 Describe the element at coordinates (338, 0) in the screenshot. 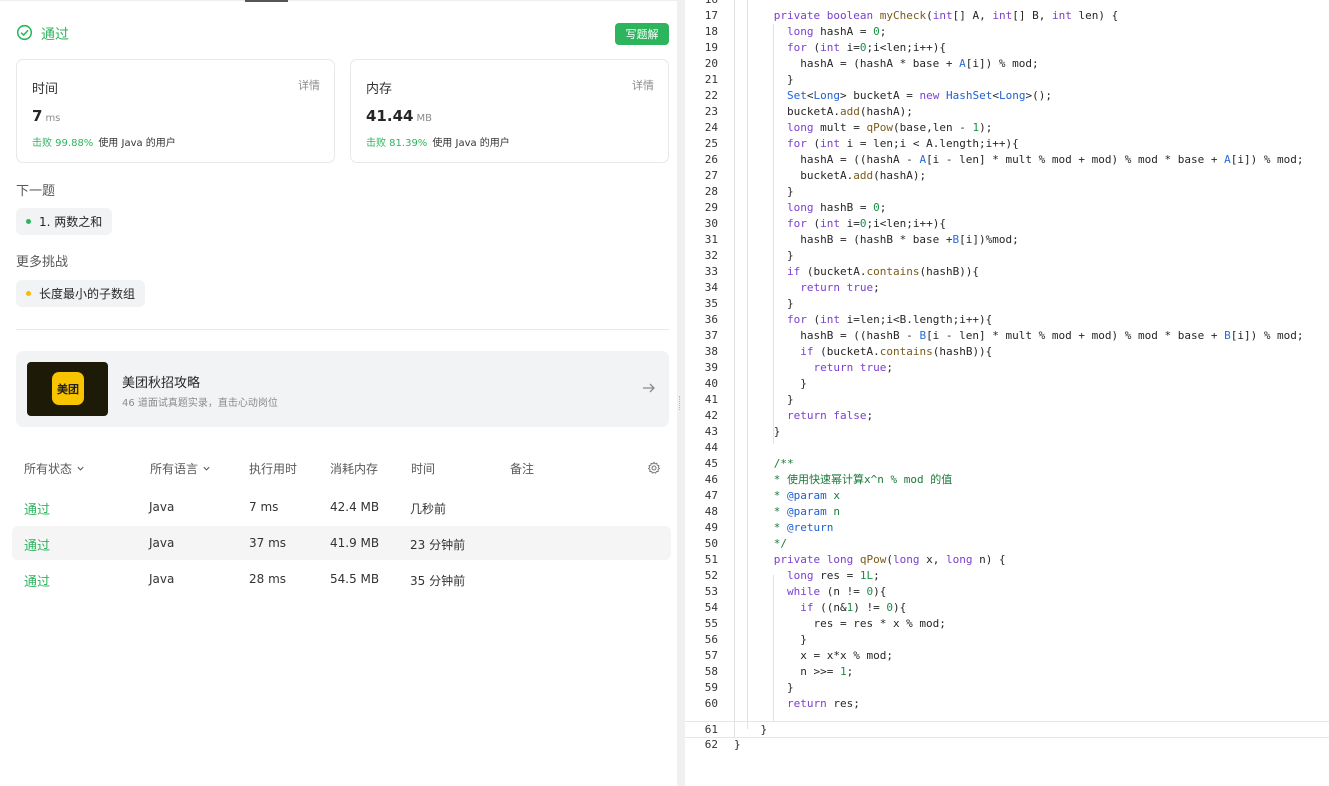

I see `tab-bar-border` at that location.